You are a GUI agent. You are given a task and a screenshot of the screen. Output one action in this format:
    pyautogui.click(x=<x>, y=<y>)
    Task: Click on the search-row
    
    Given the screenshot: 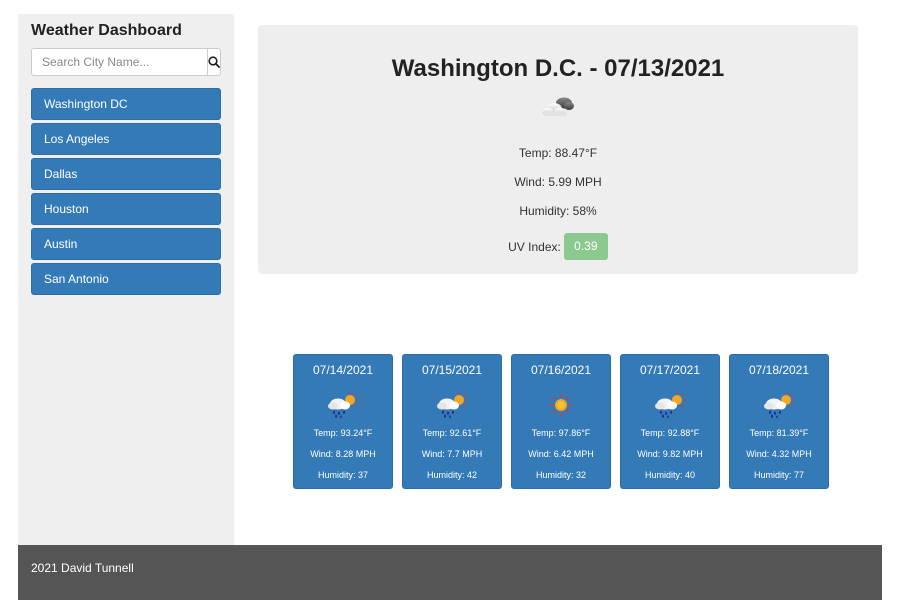 What is the action you would take?
    pyautogui.click(x=126, y=62)
    